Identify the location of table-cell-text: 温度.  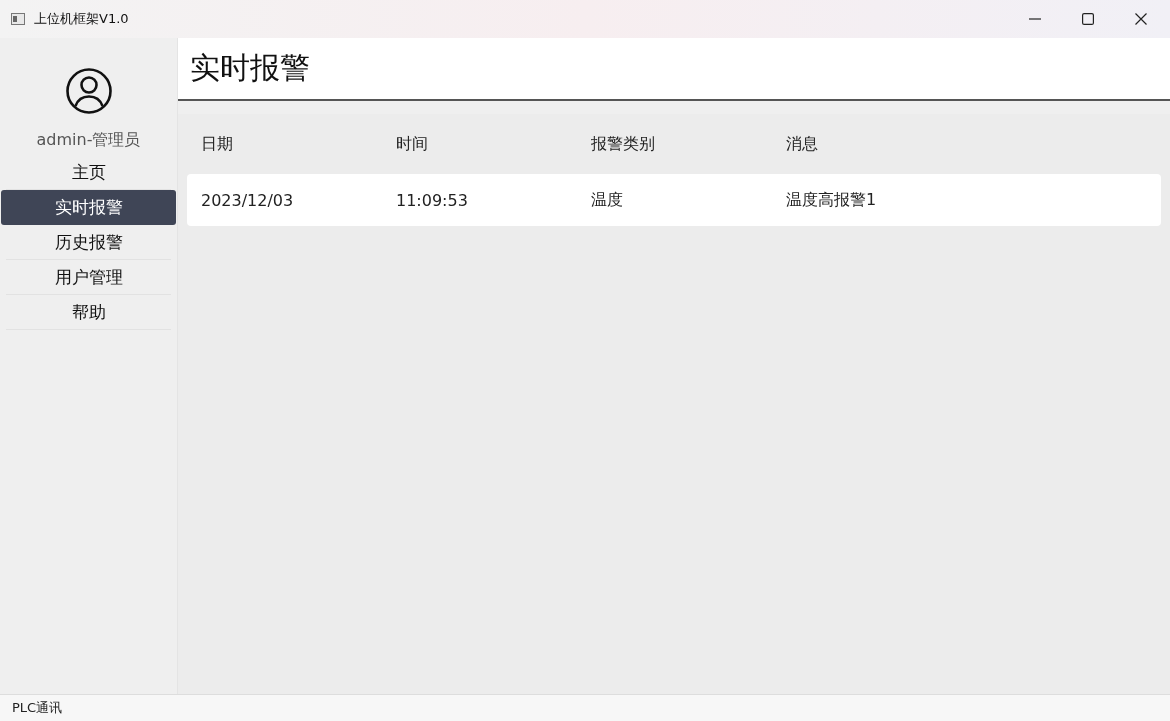
(607, 200).